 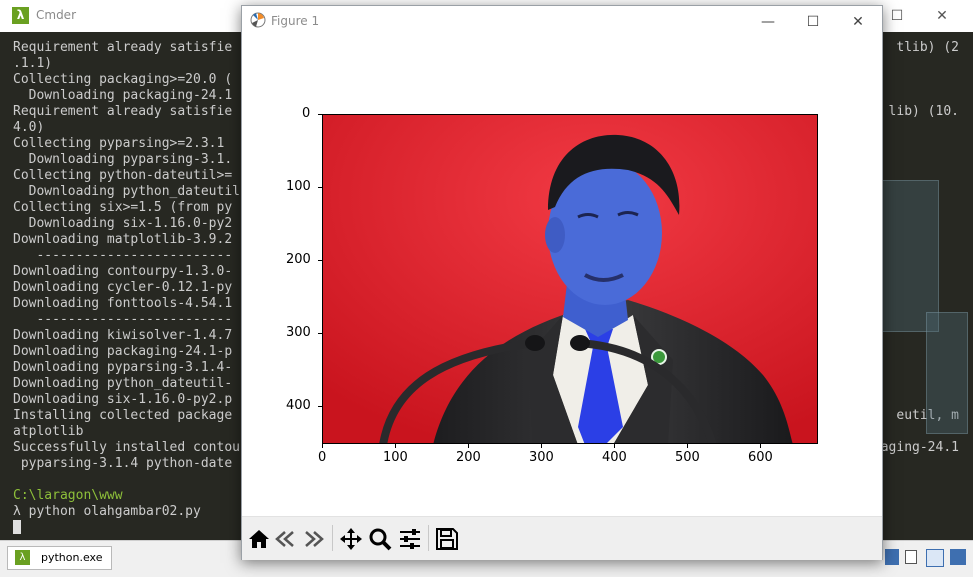 What do you see at coordinates (258, 20) in the screenshot?
I see `matplotlib-logo-icon` at bounding box center [258, 20].